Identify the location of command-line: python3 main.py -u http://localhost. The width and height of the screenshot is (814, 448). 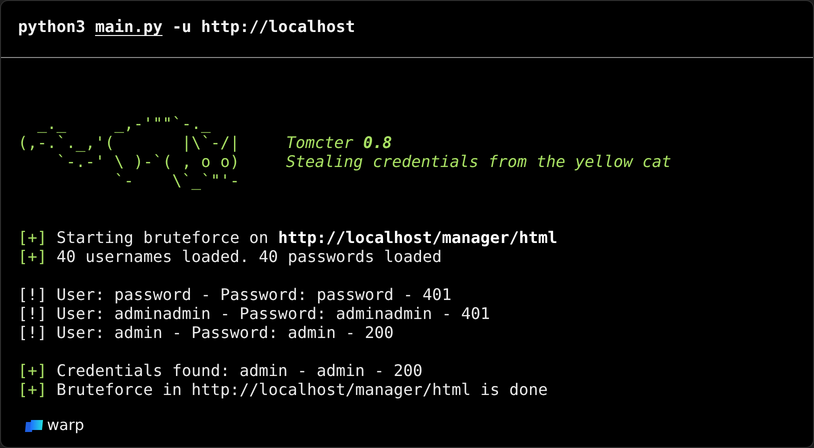
(187, 26).